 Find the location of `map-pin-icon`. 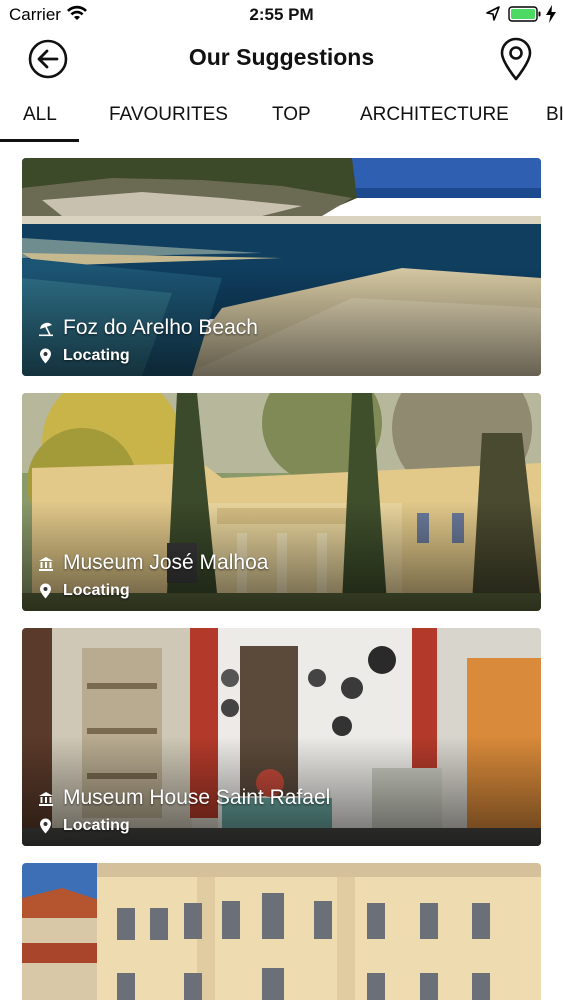

map-pin-icon is located at coordinates (516, 59).